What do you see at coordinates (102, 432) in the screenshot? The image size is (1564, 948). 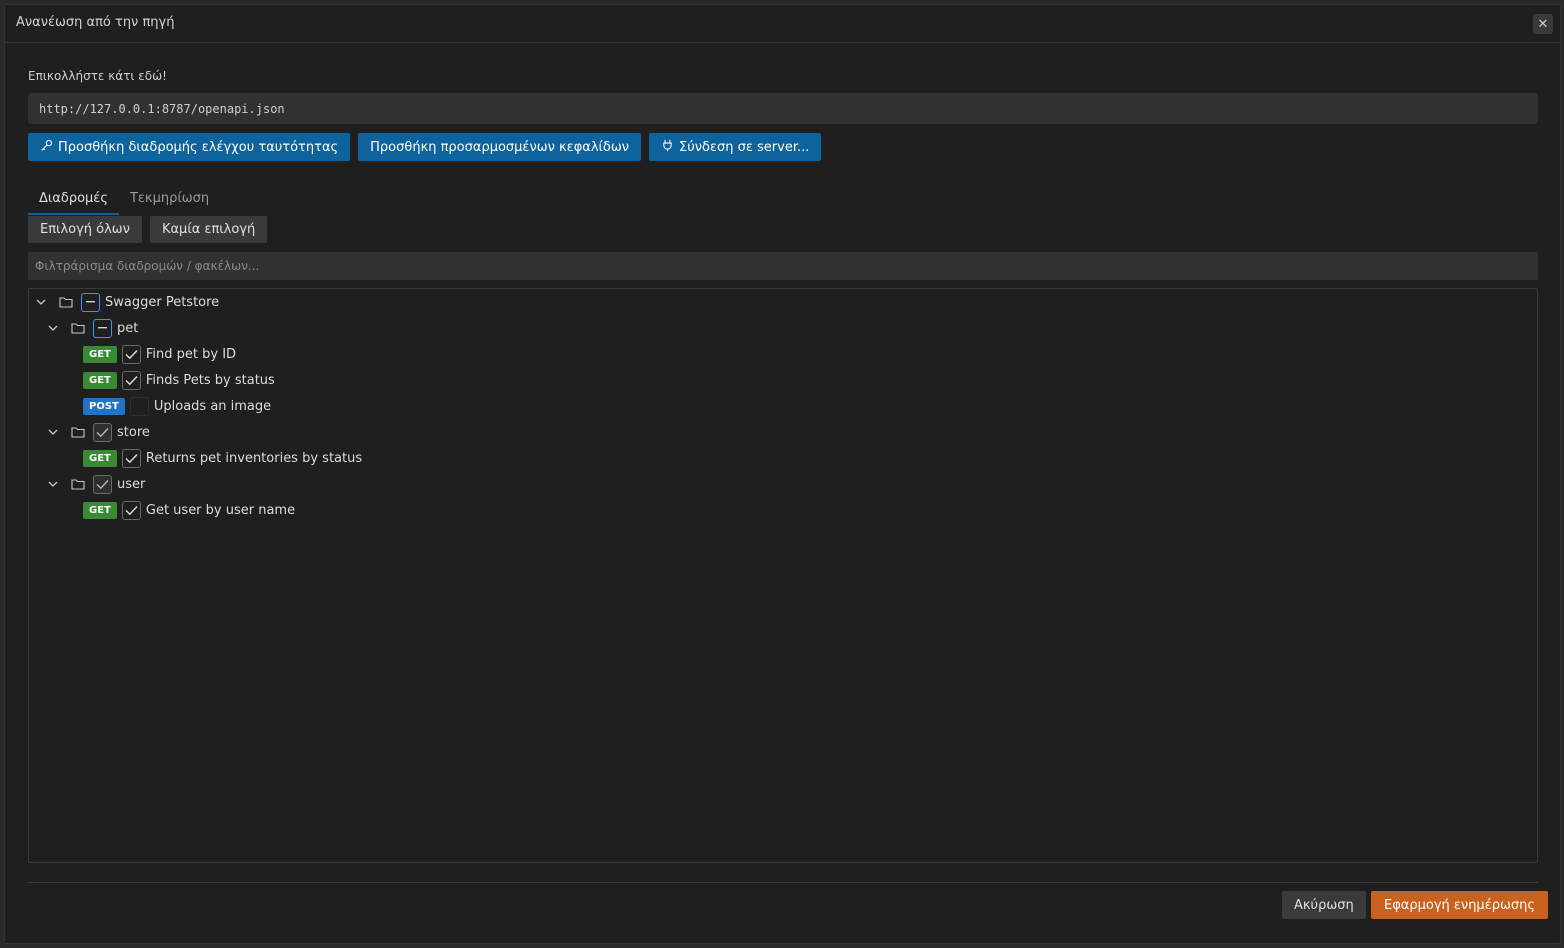 I see `folder-checkbox-store` at bounding box center [102, 432].